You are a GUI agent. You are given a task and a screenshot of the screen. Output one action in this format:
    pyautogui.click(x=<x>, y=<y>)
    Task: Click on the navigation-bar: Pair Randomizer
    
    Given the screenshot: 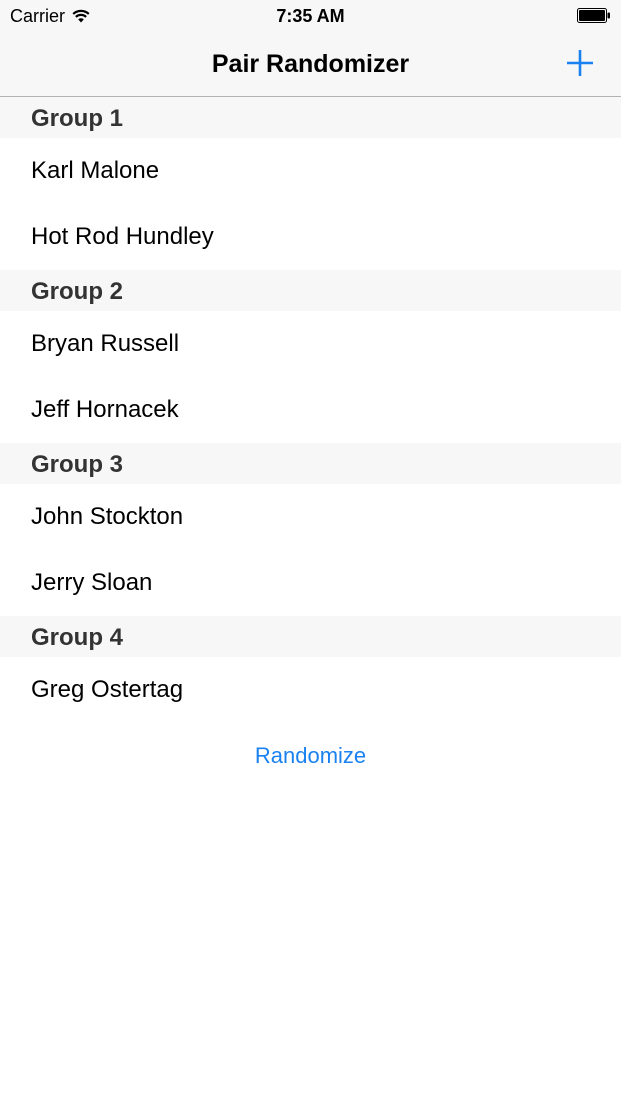 What is the action you would take?
    pyautogui.click(x=310, y=64)
    